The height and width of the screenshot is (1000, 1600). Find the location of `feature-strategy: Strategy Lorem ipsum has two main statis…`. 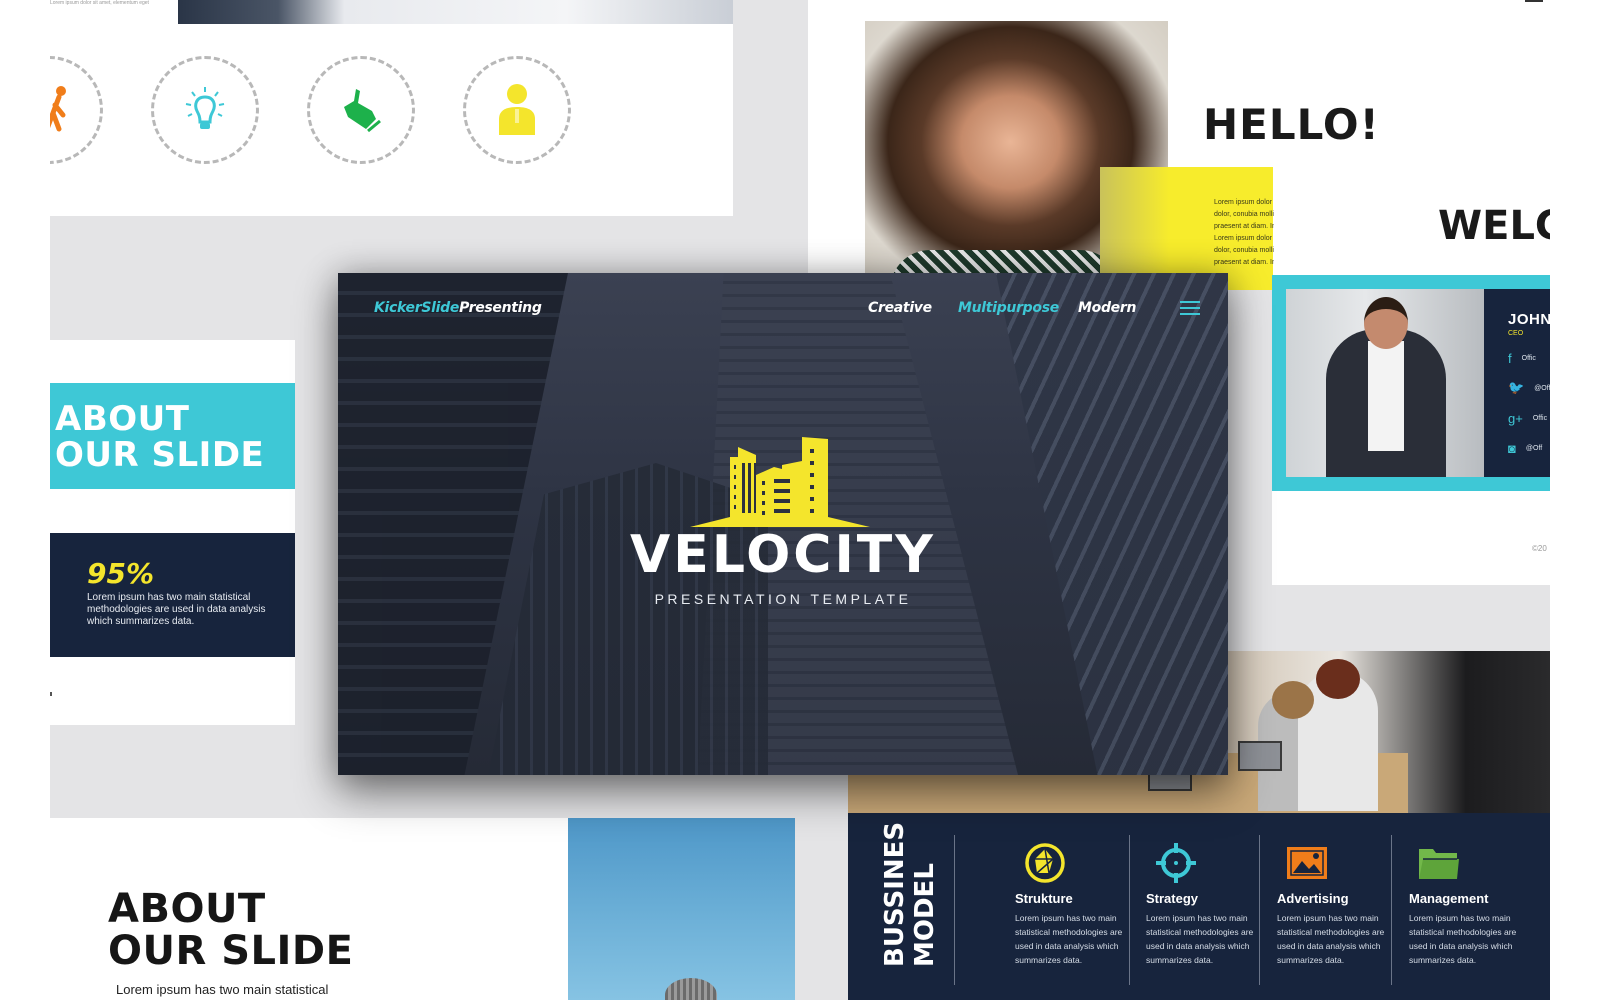

feature-strategy: Strategy Lorem ipsum has two main statis… is located at coordinates (1201, 904).